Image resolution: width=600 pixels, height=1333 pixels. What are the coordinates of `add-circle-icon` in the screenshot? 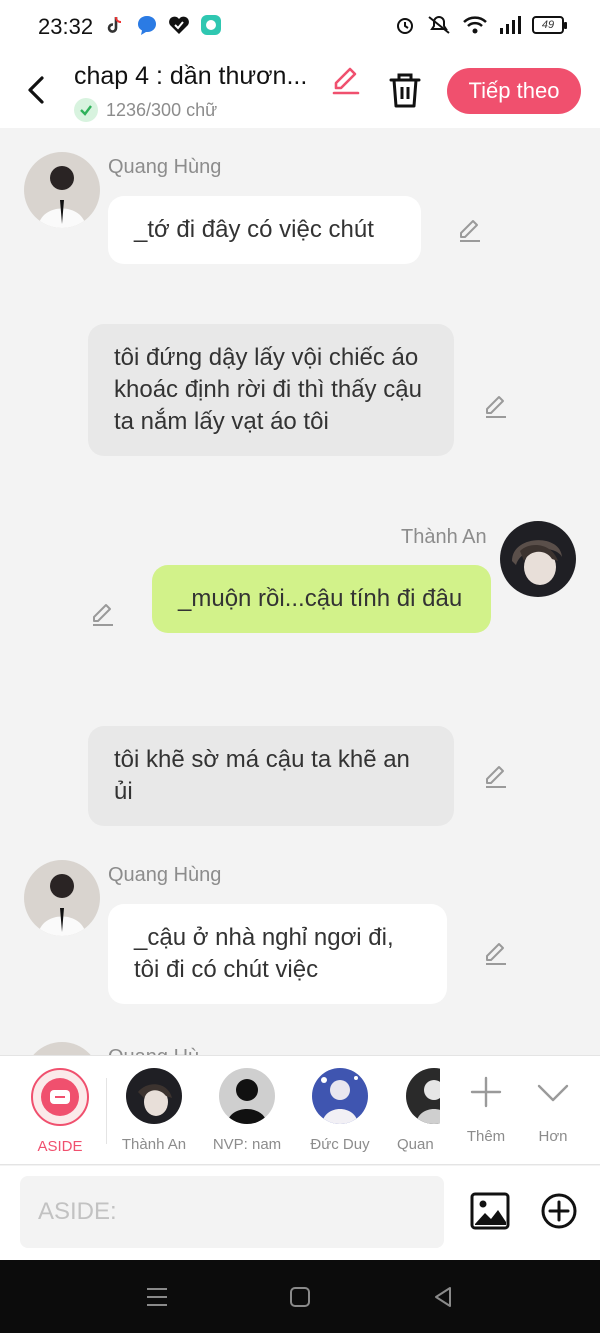 It's located at (559, 1211).